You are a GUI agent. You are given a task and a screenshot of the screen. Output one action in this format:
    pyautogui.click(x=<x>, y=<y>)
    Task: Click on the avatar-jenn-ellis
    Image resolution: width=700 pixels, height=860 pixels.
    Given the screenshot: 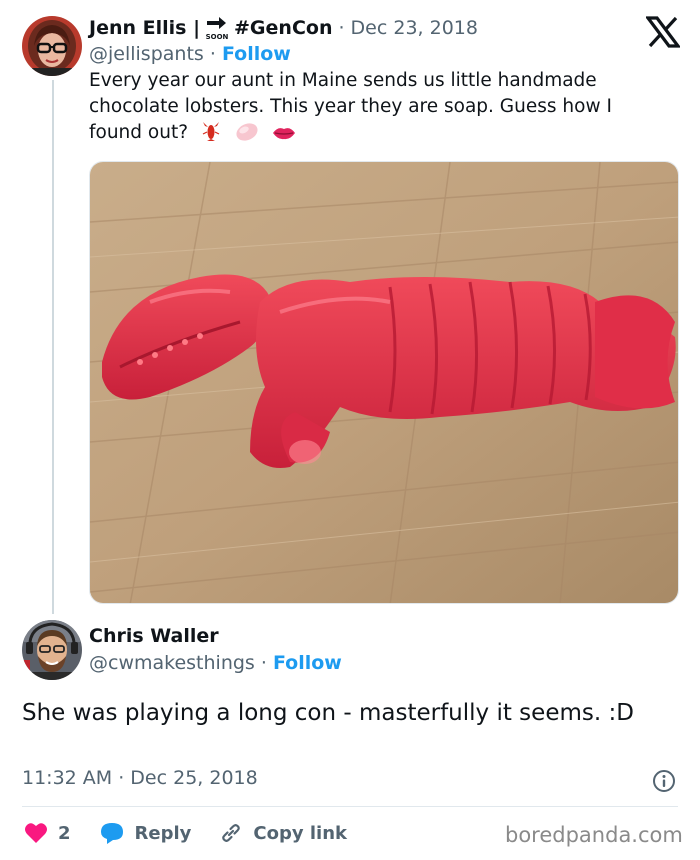 What is the action you would take?
    pyautogui.click(x=52, y=46)
    